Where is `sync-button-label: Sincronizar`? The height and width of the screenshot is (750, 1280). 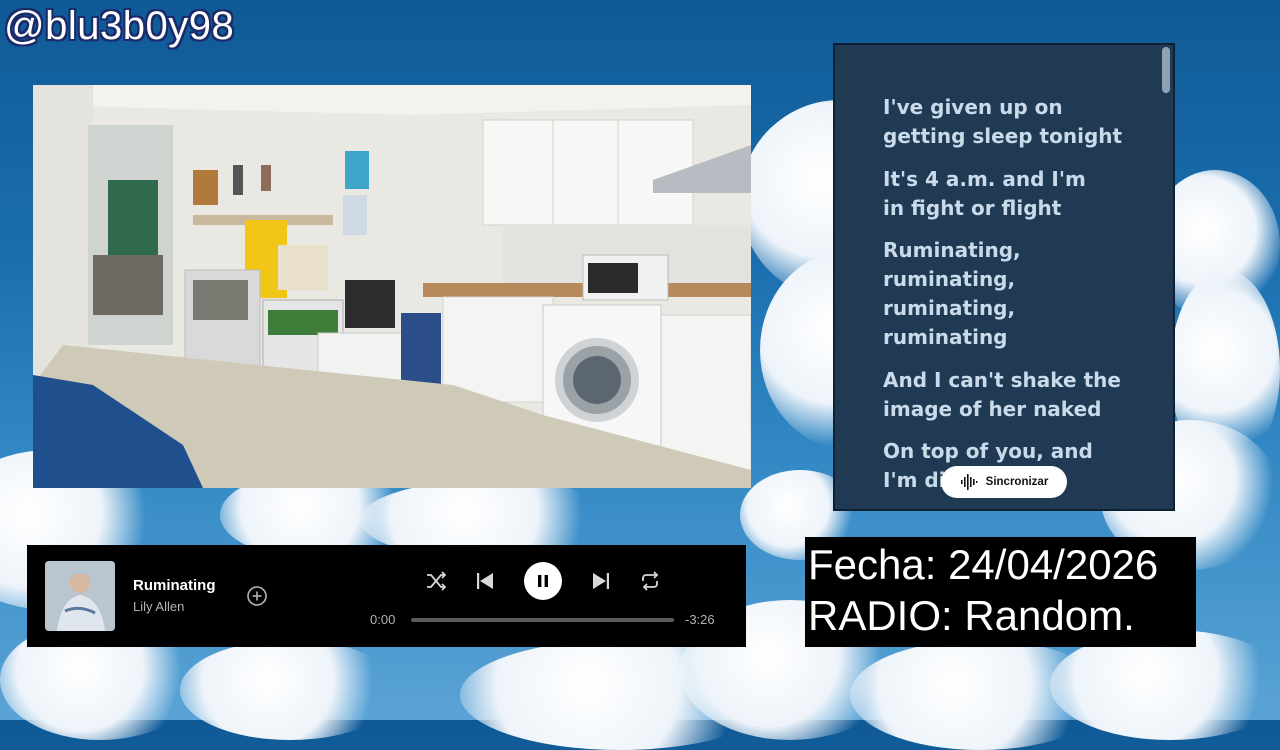 sync-button-label: Sincronizar is located at coordinates (1017, 482).